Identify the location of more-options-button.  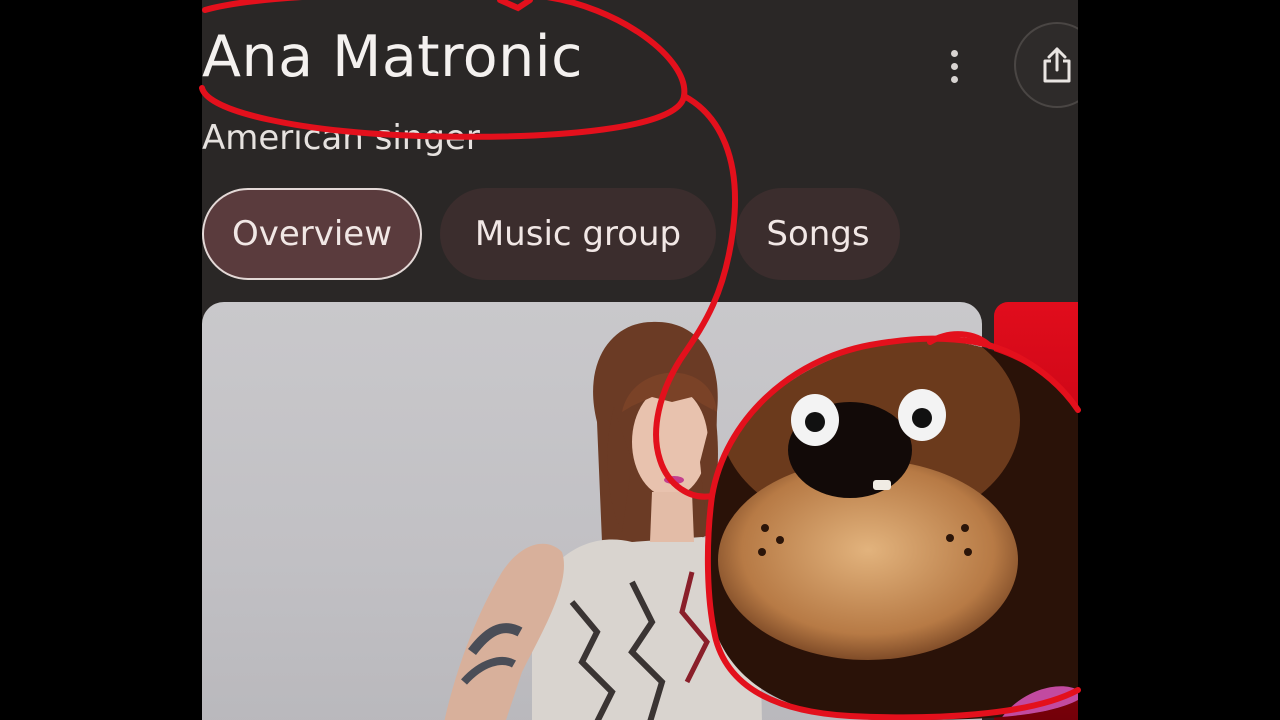
(954, 66).